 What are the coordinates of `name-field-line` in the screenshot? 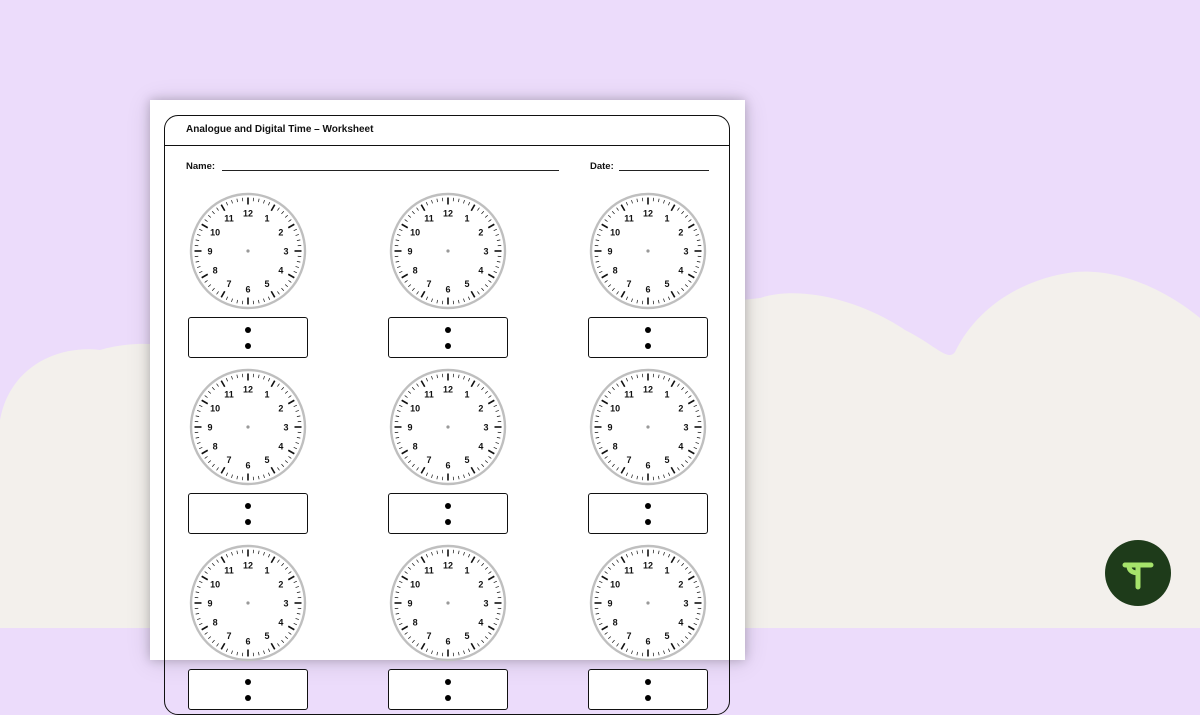 It's located at (390, 170).